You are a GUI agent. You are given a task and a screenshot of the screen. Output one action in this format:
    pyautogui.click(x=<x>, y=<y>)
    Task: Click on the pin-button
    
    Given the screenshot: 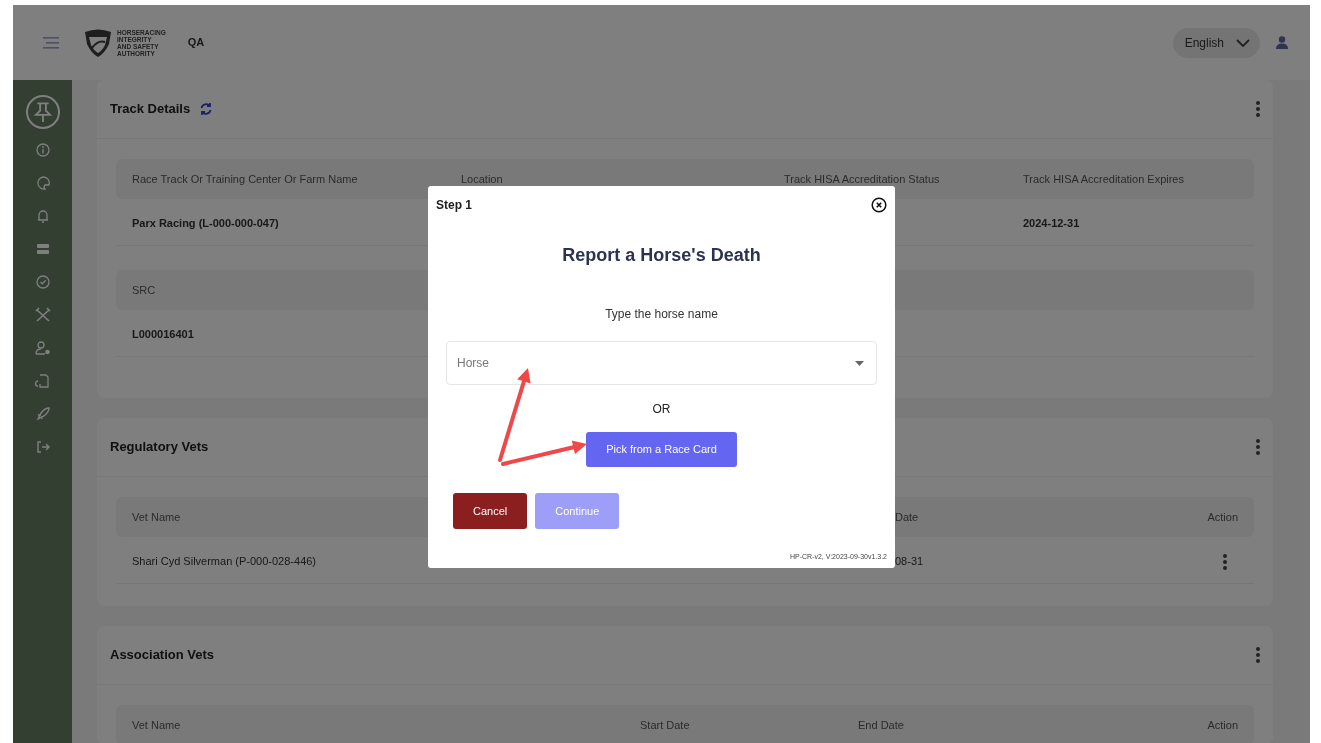 What is the action you would take?
    pyautogui.click(x=42, y=112)
    